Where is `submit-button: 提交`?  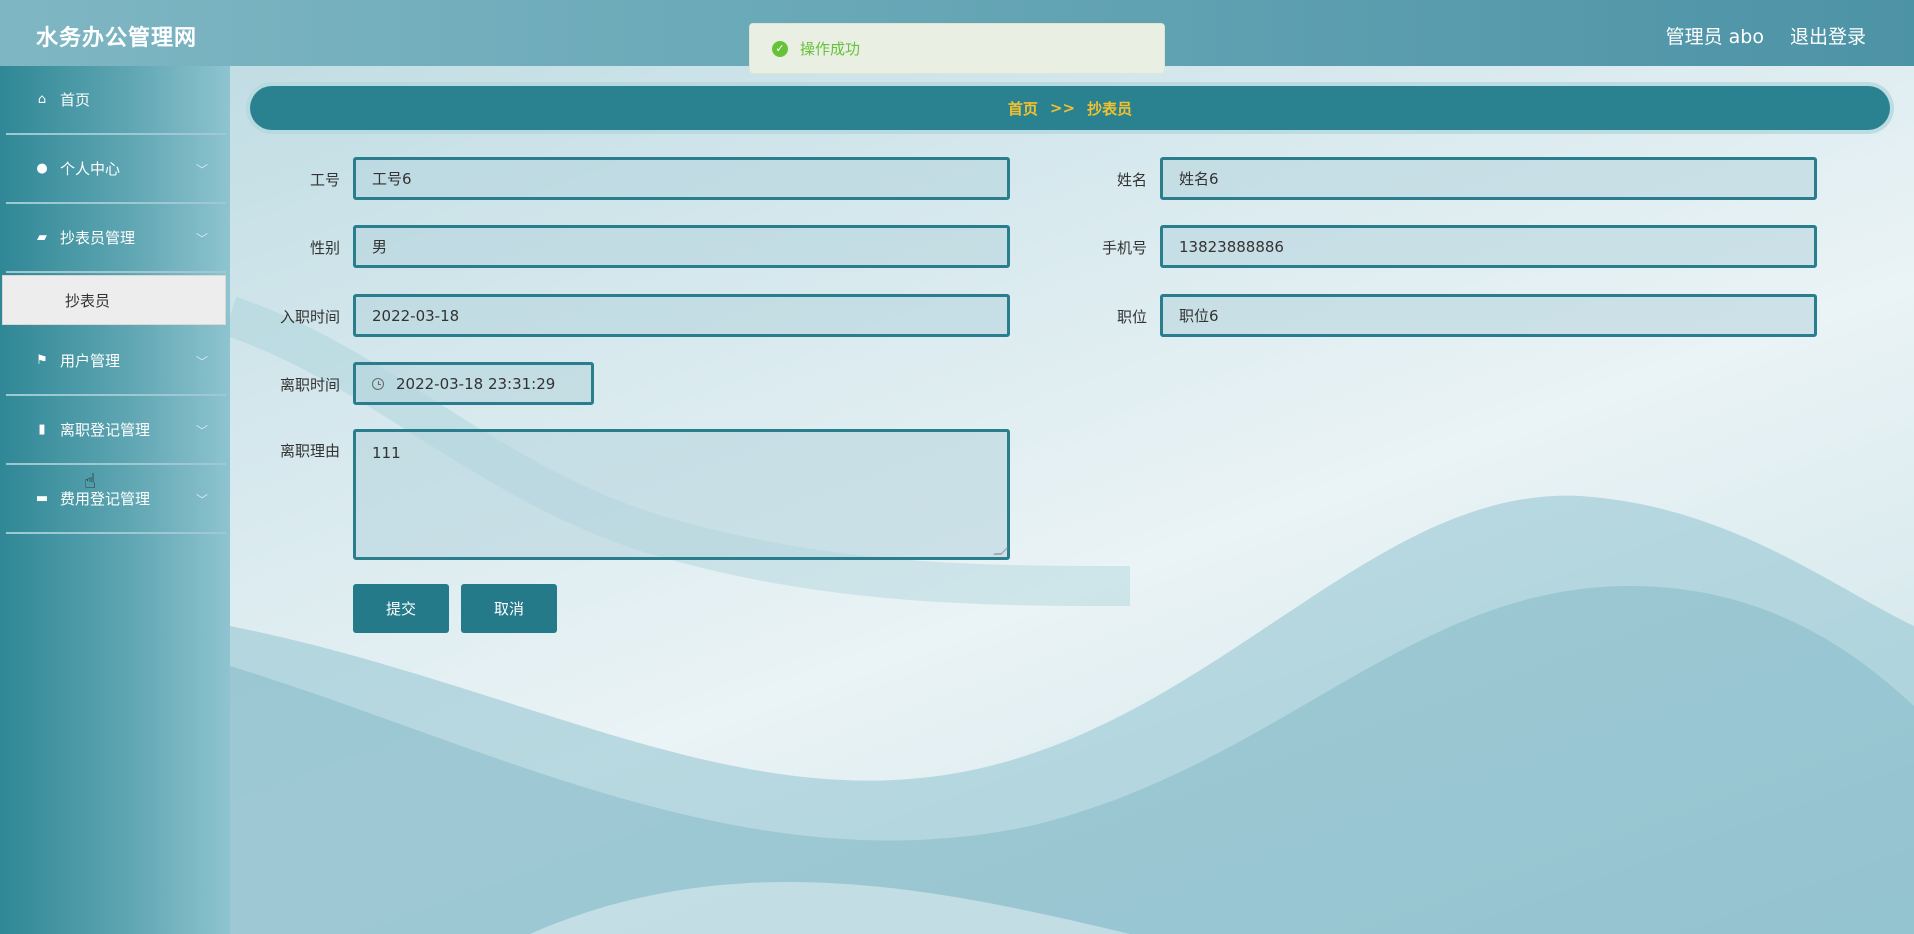 submit-button: 提交 is located at coordinates (401, 608).